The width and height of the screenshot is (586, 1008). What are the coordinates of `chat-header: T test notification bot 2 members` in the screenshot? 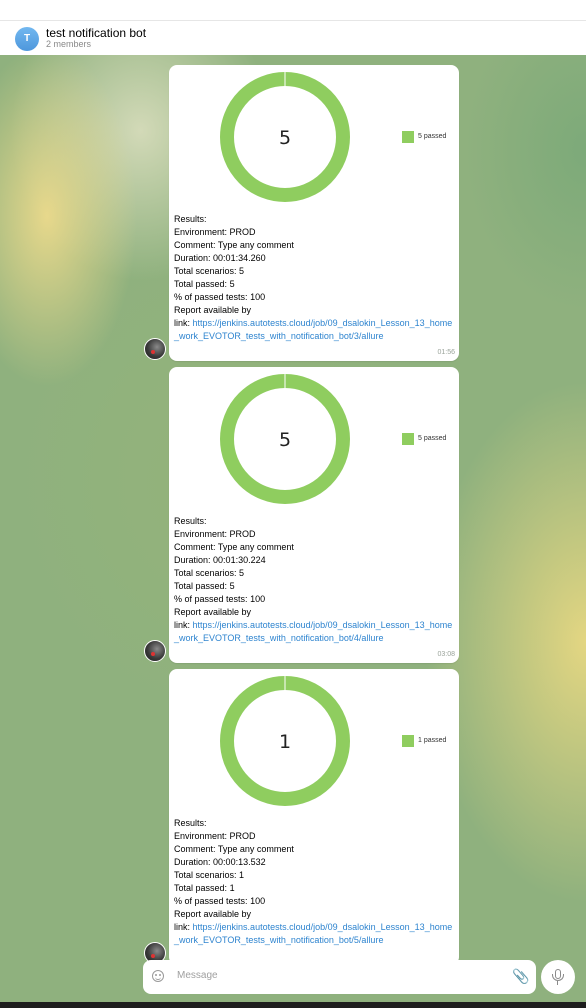 It's located at (293, 37).